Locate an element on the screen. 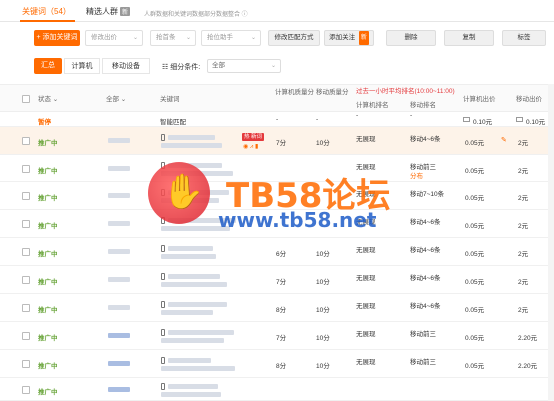  table-row: 推广中 热 新词 ◉ ⩘ ▮ ✎ 7分 10分 无展现 移动4~6条 0.05元 2元 is located at coordinates (277, 141).